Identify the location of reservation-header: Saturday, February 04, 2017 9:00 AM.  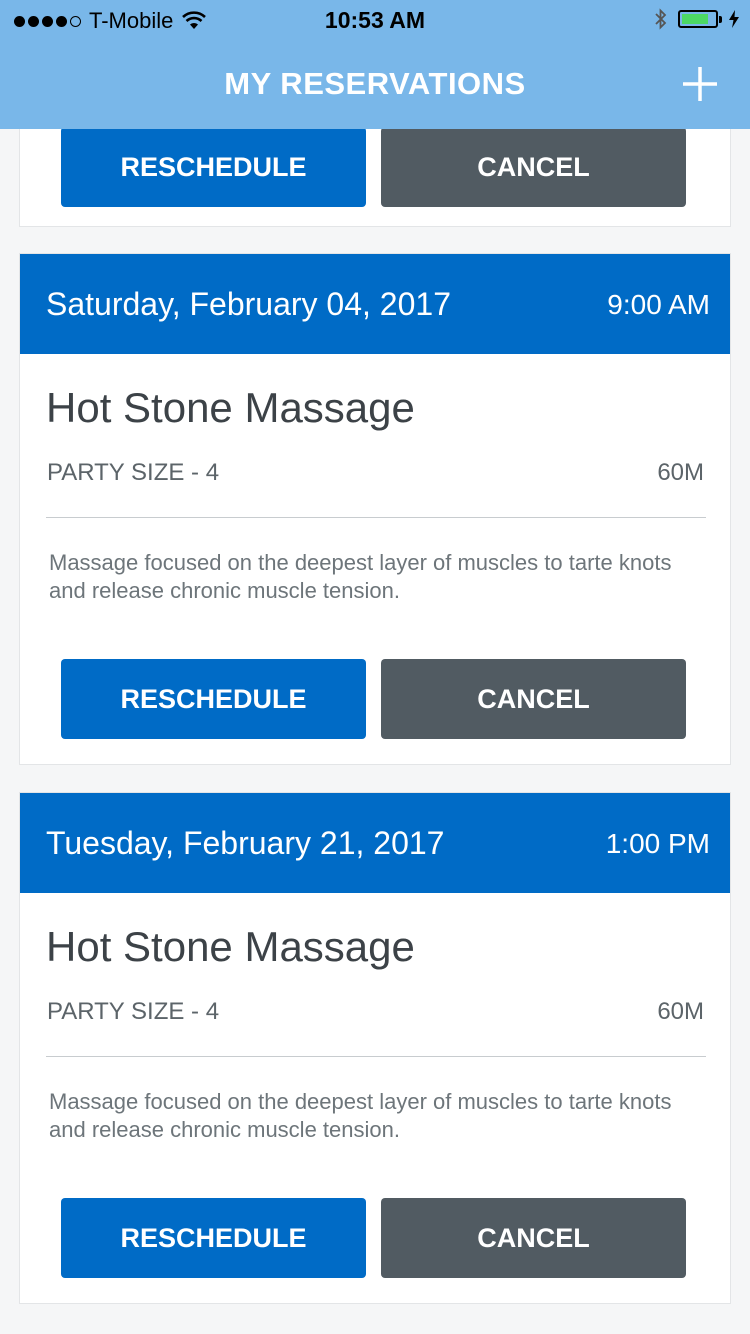
(375, 304).